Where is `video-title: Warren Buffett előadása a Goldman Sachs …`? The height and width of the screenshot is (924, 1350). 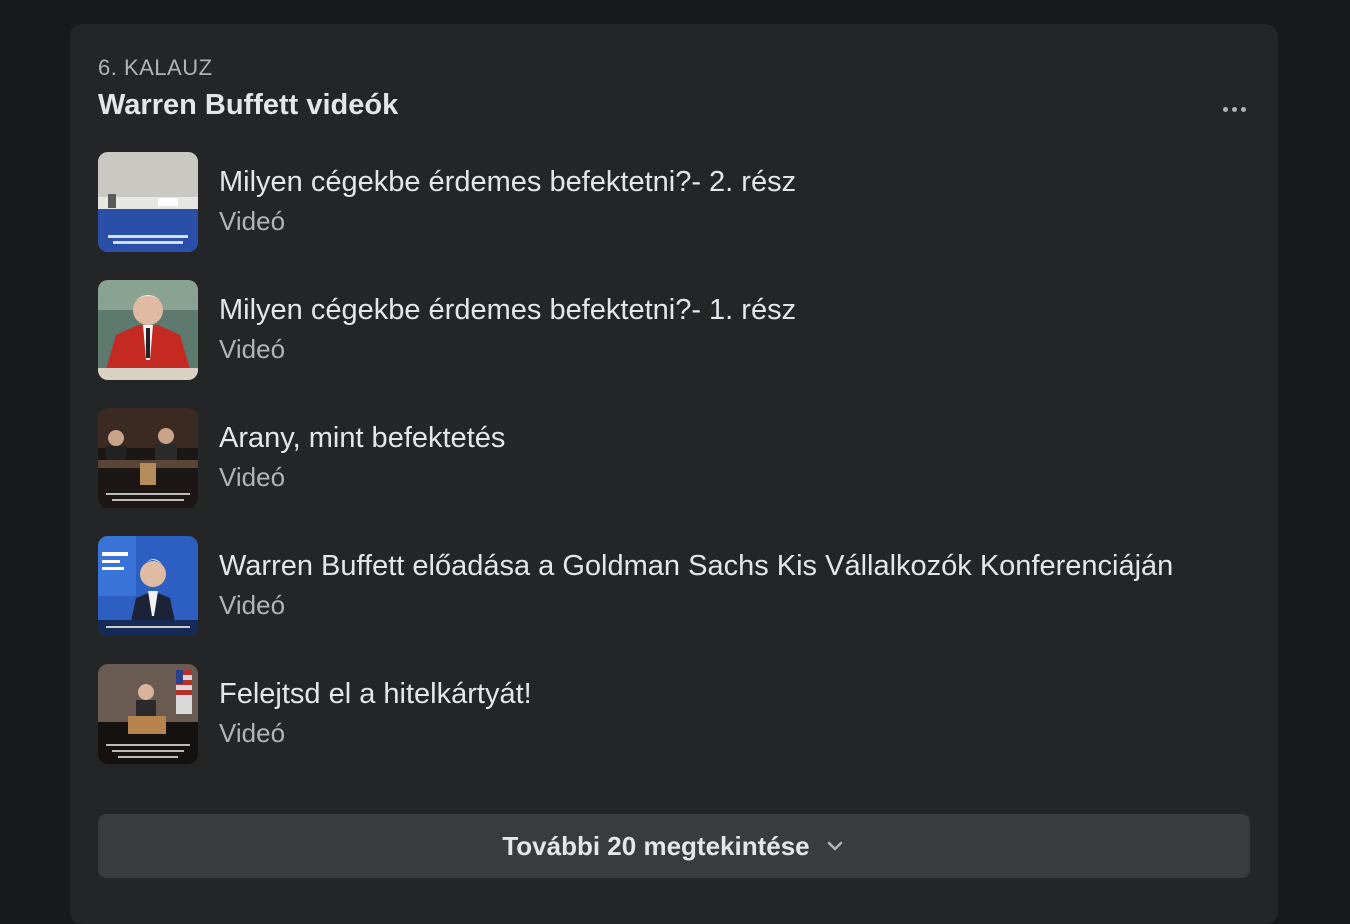
video-title: Warren Buffett előadása a Goldman Sachs … is located at coordinates (696, 566).